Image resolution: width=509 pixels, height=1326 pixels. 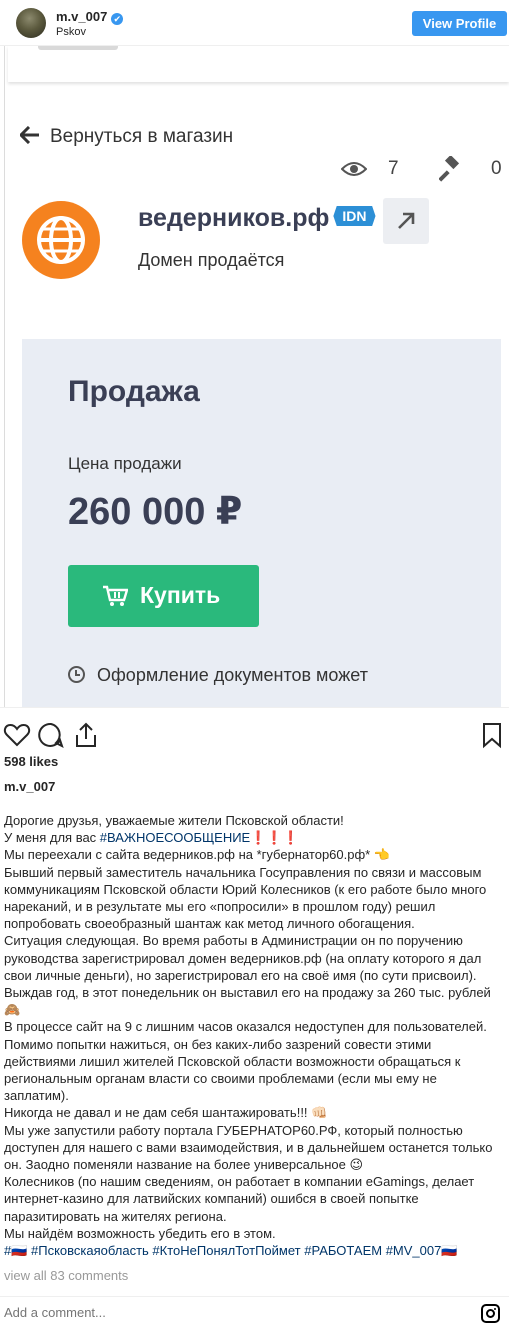 I want to click on caption-author: m.v_007, so click(x=29, y=786).